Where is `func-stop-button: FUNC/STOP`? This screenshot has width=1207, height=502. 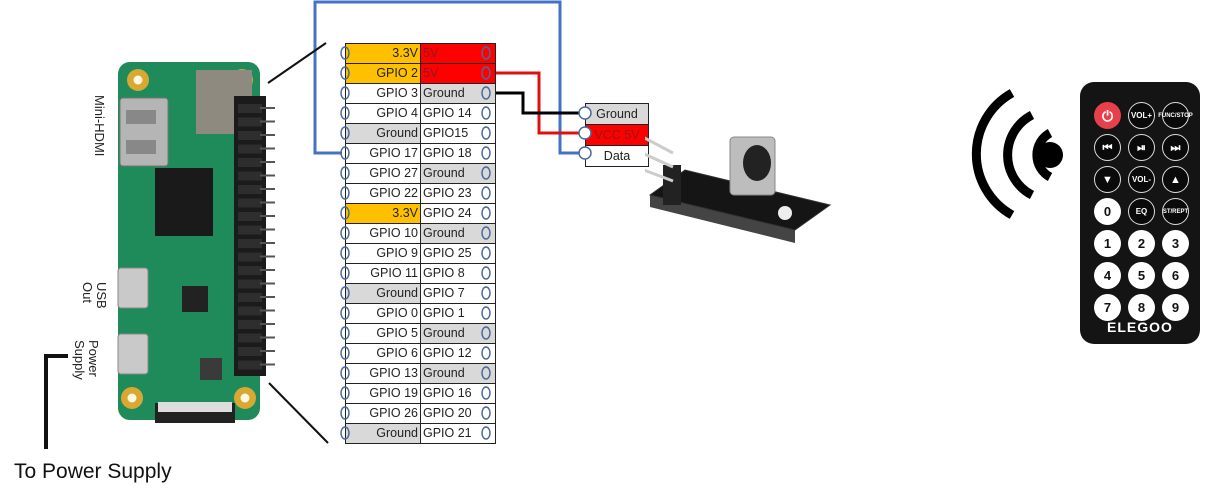
func-stop-button: FUNC/STOP is located at coordinates (1175, 115).